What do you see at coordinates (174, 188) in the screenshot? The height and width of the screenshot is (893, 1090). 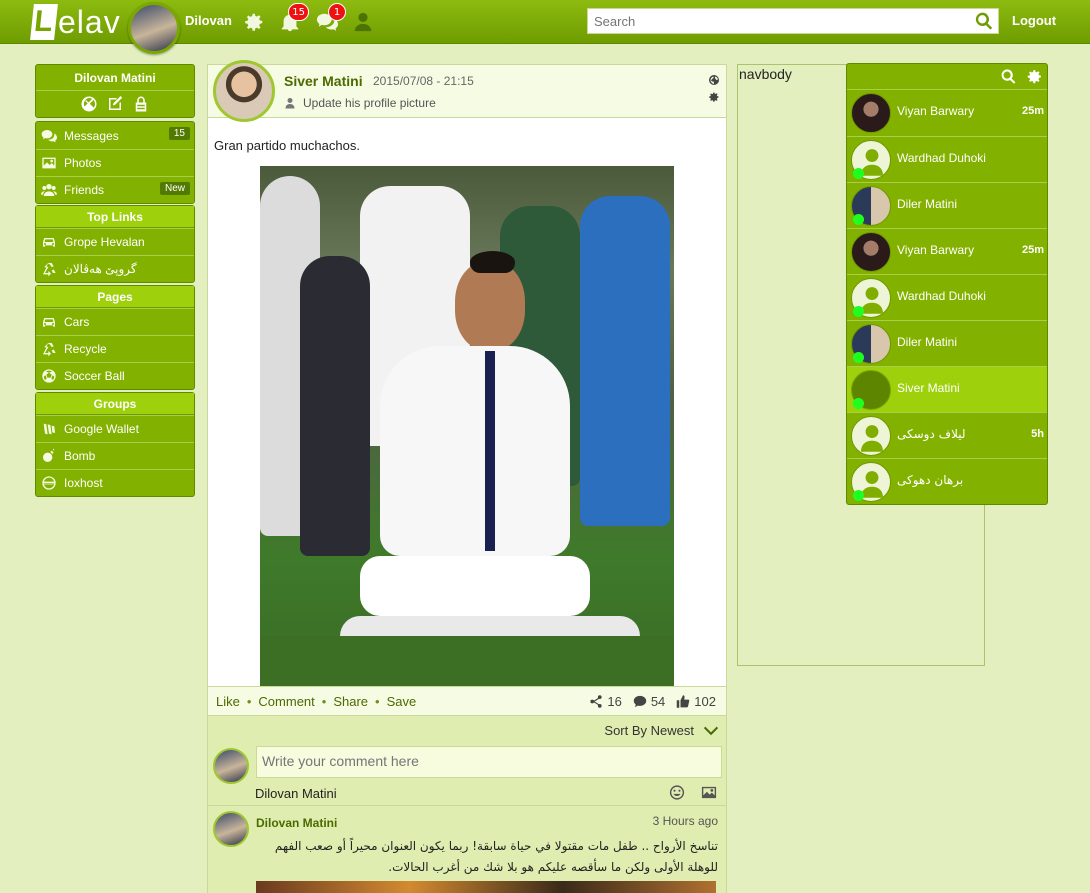 I see `friends-new-badge: New` at bounding box center [174, 188].